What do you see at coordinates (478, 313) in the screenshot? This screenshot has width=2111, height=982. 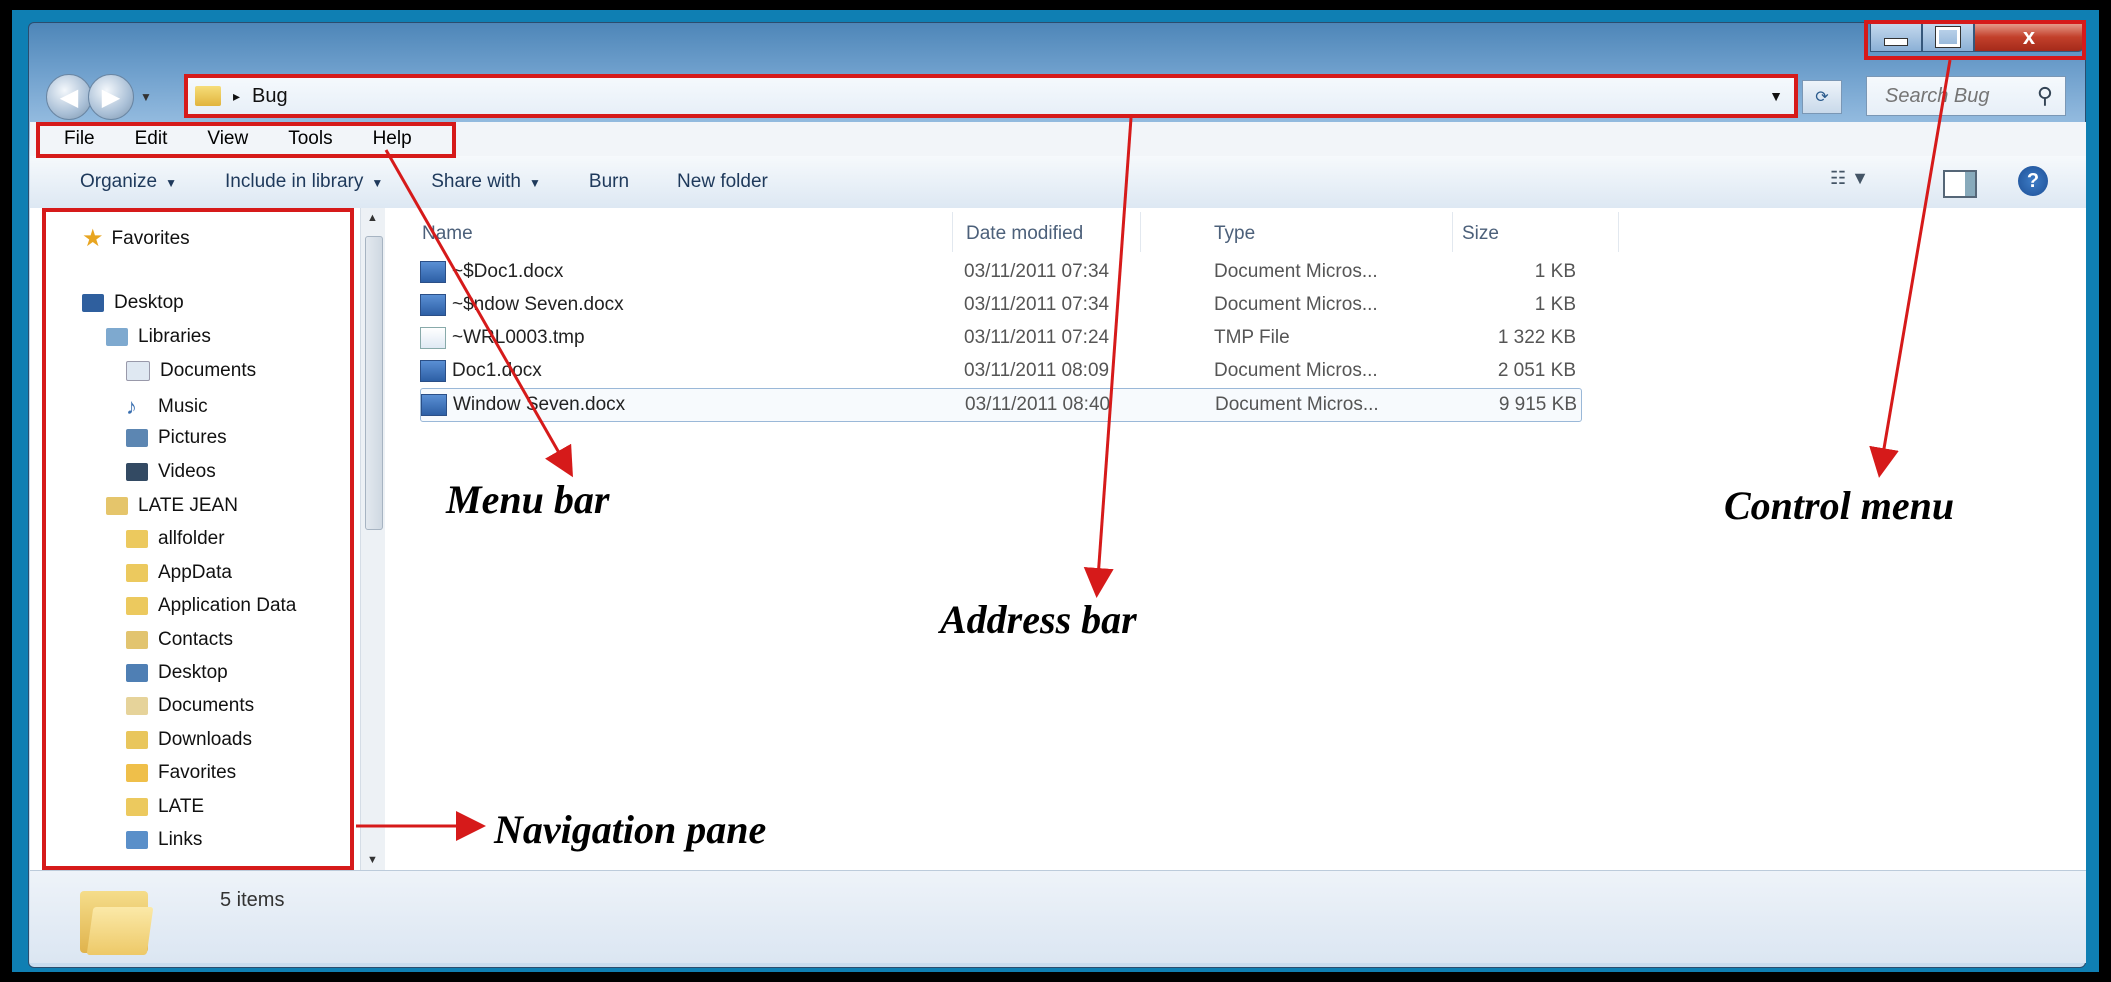 I see `menu-bar-arrow` at bounding box center [478, 313].